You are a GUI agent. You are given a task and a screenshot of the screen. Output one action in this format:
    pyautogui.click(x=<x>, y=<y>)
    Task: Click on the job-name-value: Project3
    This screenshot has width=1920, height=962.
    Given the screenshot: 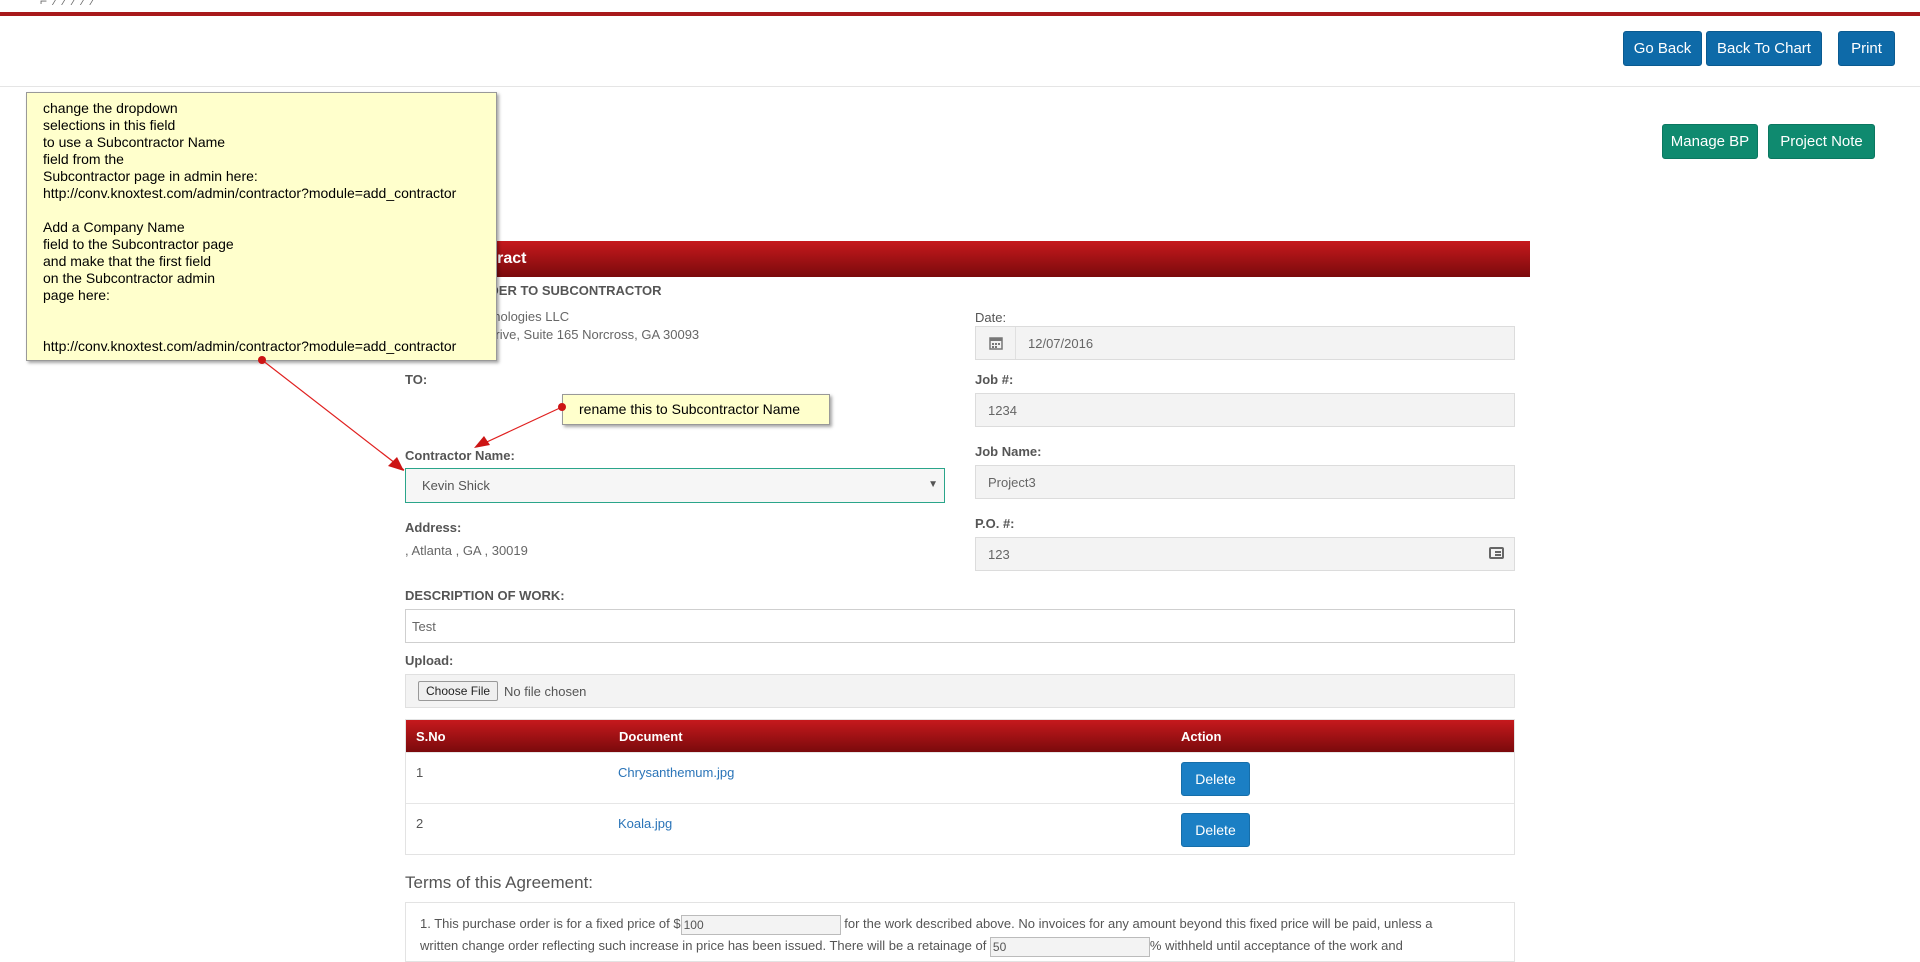 What is the action you would take?
    pyautogui.click(x=1012, y=482)
    